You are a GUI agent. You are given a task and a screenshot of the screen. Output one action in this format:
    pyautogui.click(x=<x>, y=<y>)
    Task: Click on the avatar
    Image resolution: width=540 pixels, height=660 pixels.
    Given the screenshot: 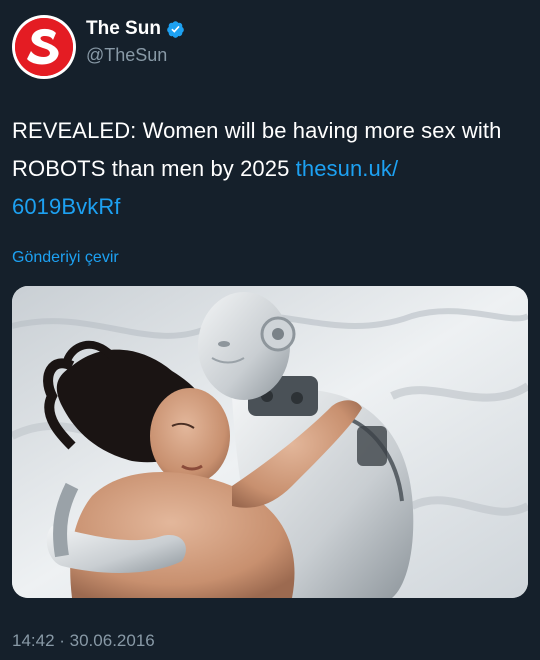 What is the action you would take?
    pyautogui.click(x=44, y=47)
    